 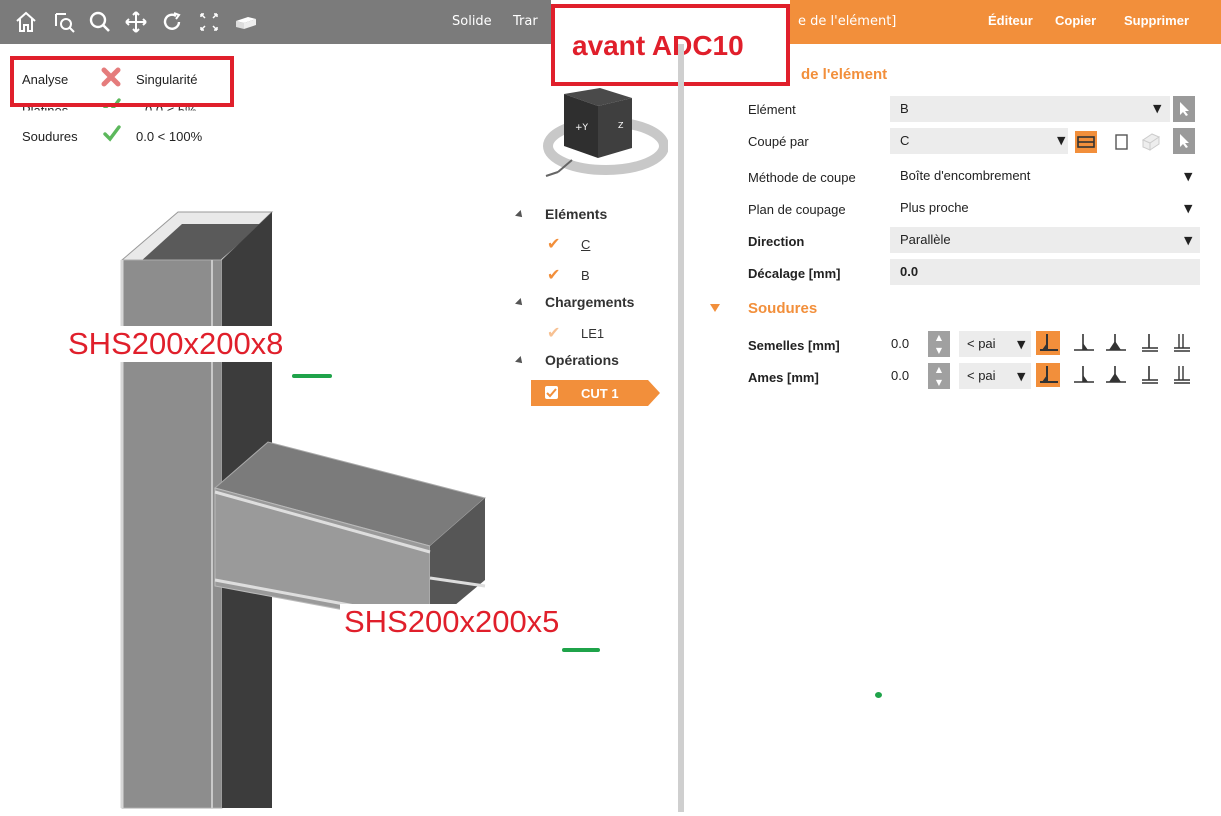 What do you see at coordinates (50, 136) in the screenshot?
I see `soudures-label: Soudures` at bounding box center [50, 136].